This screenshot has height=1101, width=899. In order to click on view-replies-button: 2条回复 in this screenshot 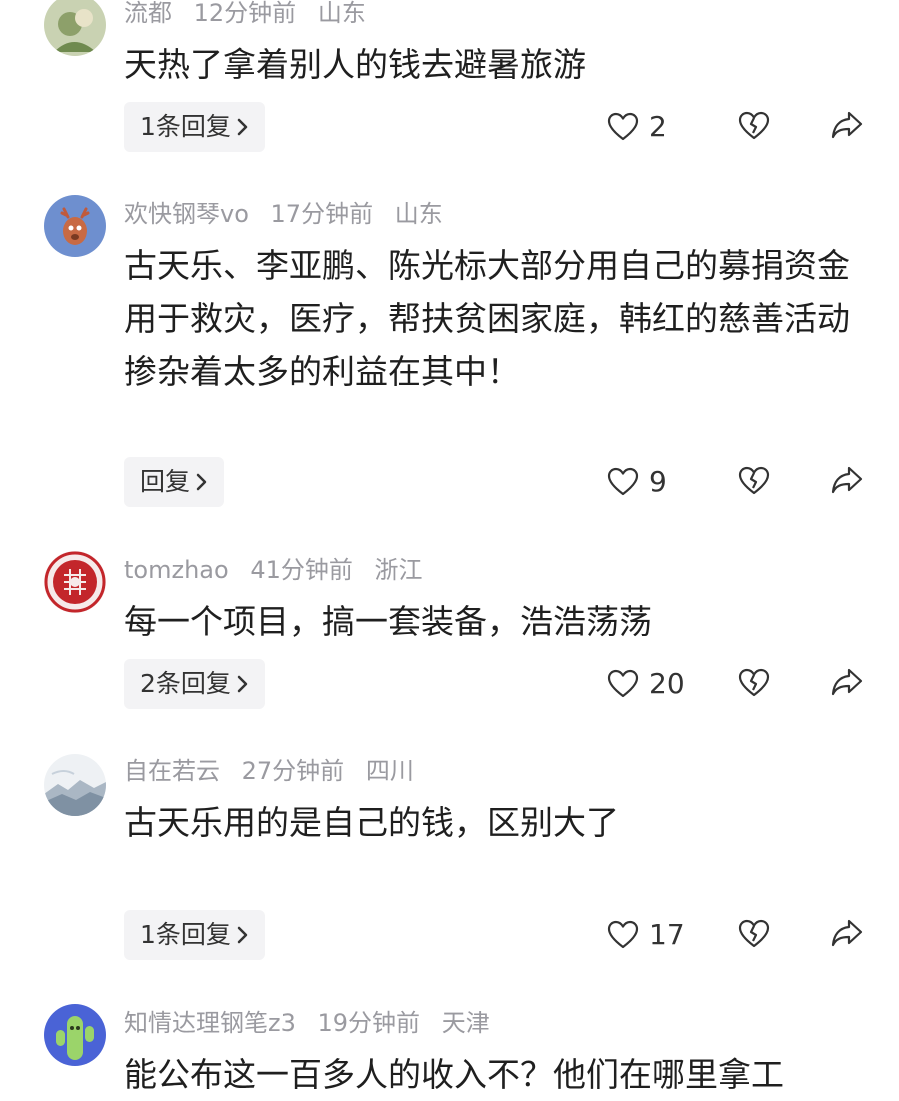, I will do `click(194, 684)`.